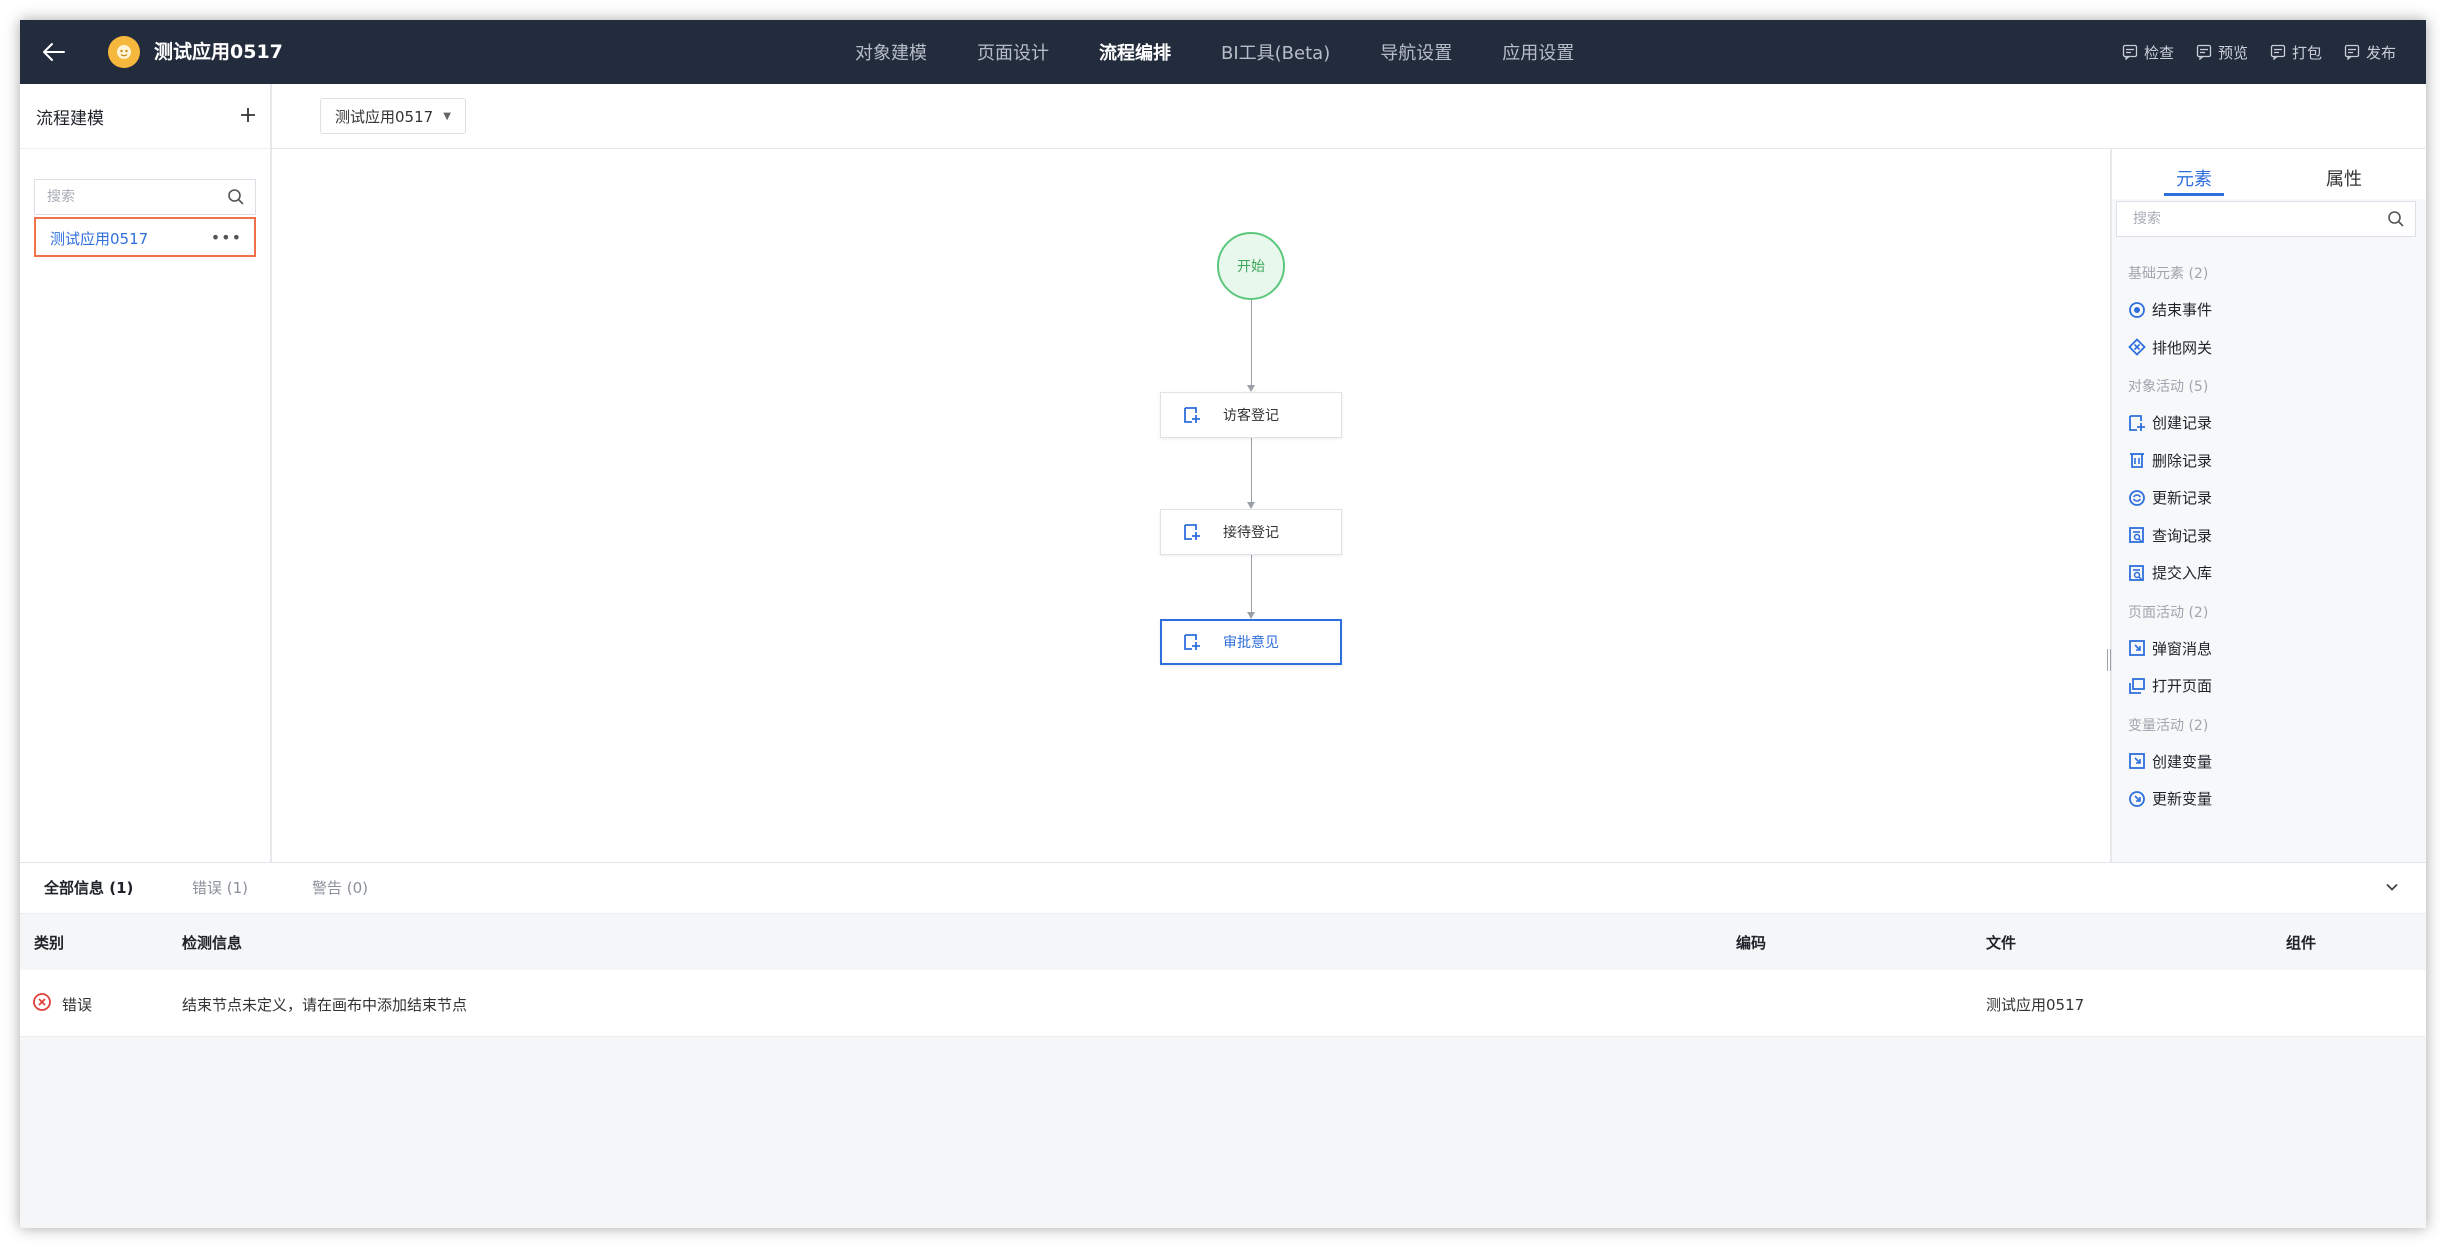 This screenshot has width=2450, height=1248. What do you see at coordinates (2296, 52) in the screenshot?
I see `package-button: 打包` at bounding box center [2296, 52].